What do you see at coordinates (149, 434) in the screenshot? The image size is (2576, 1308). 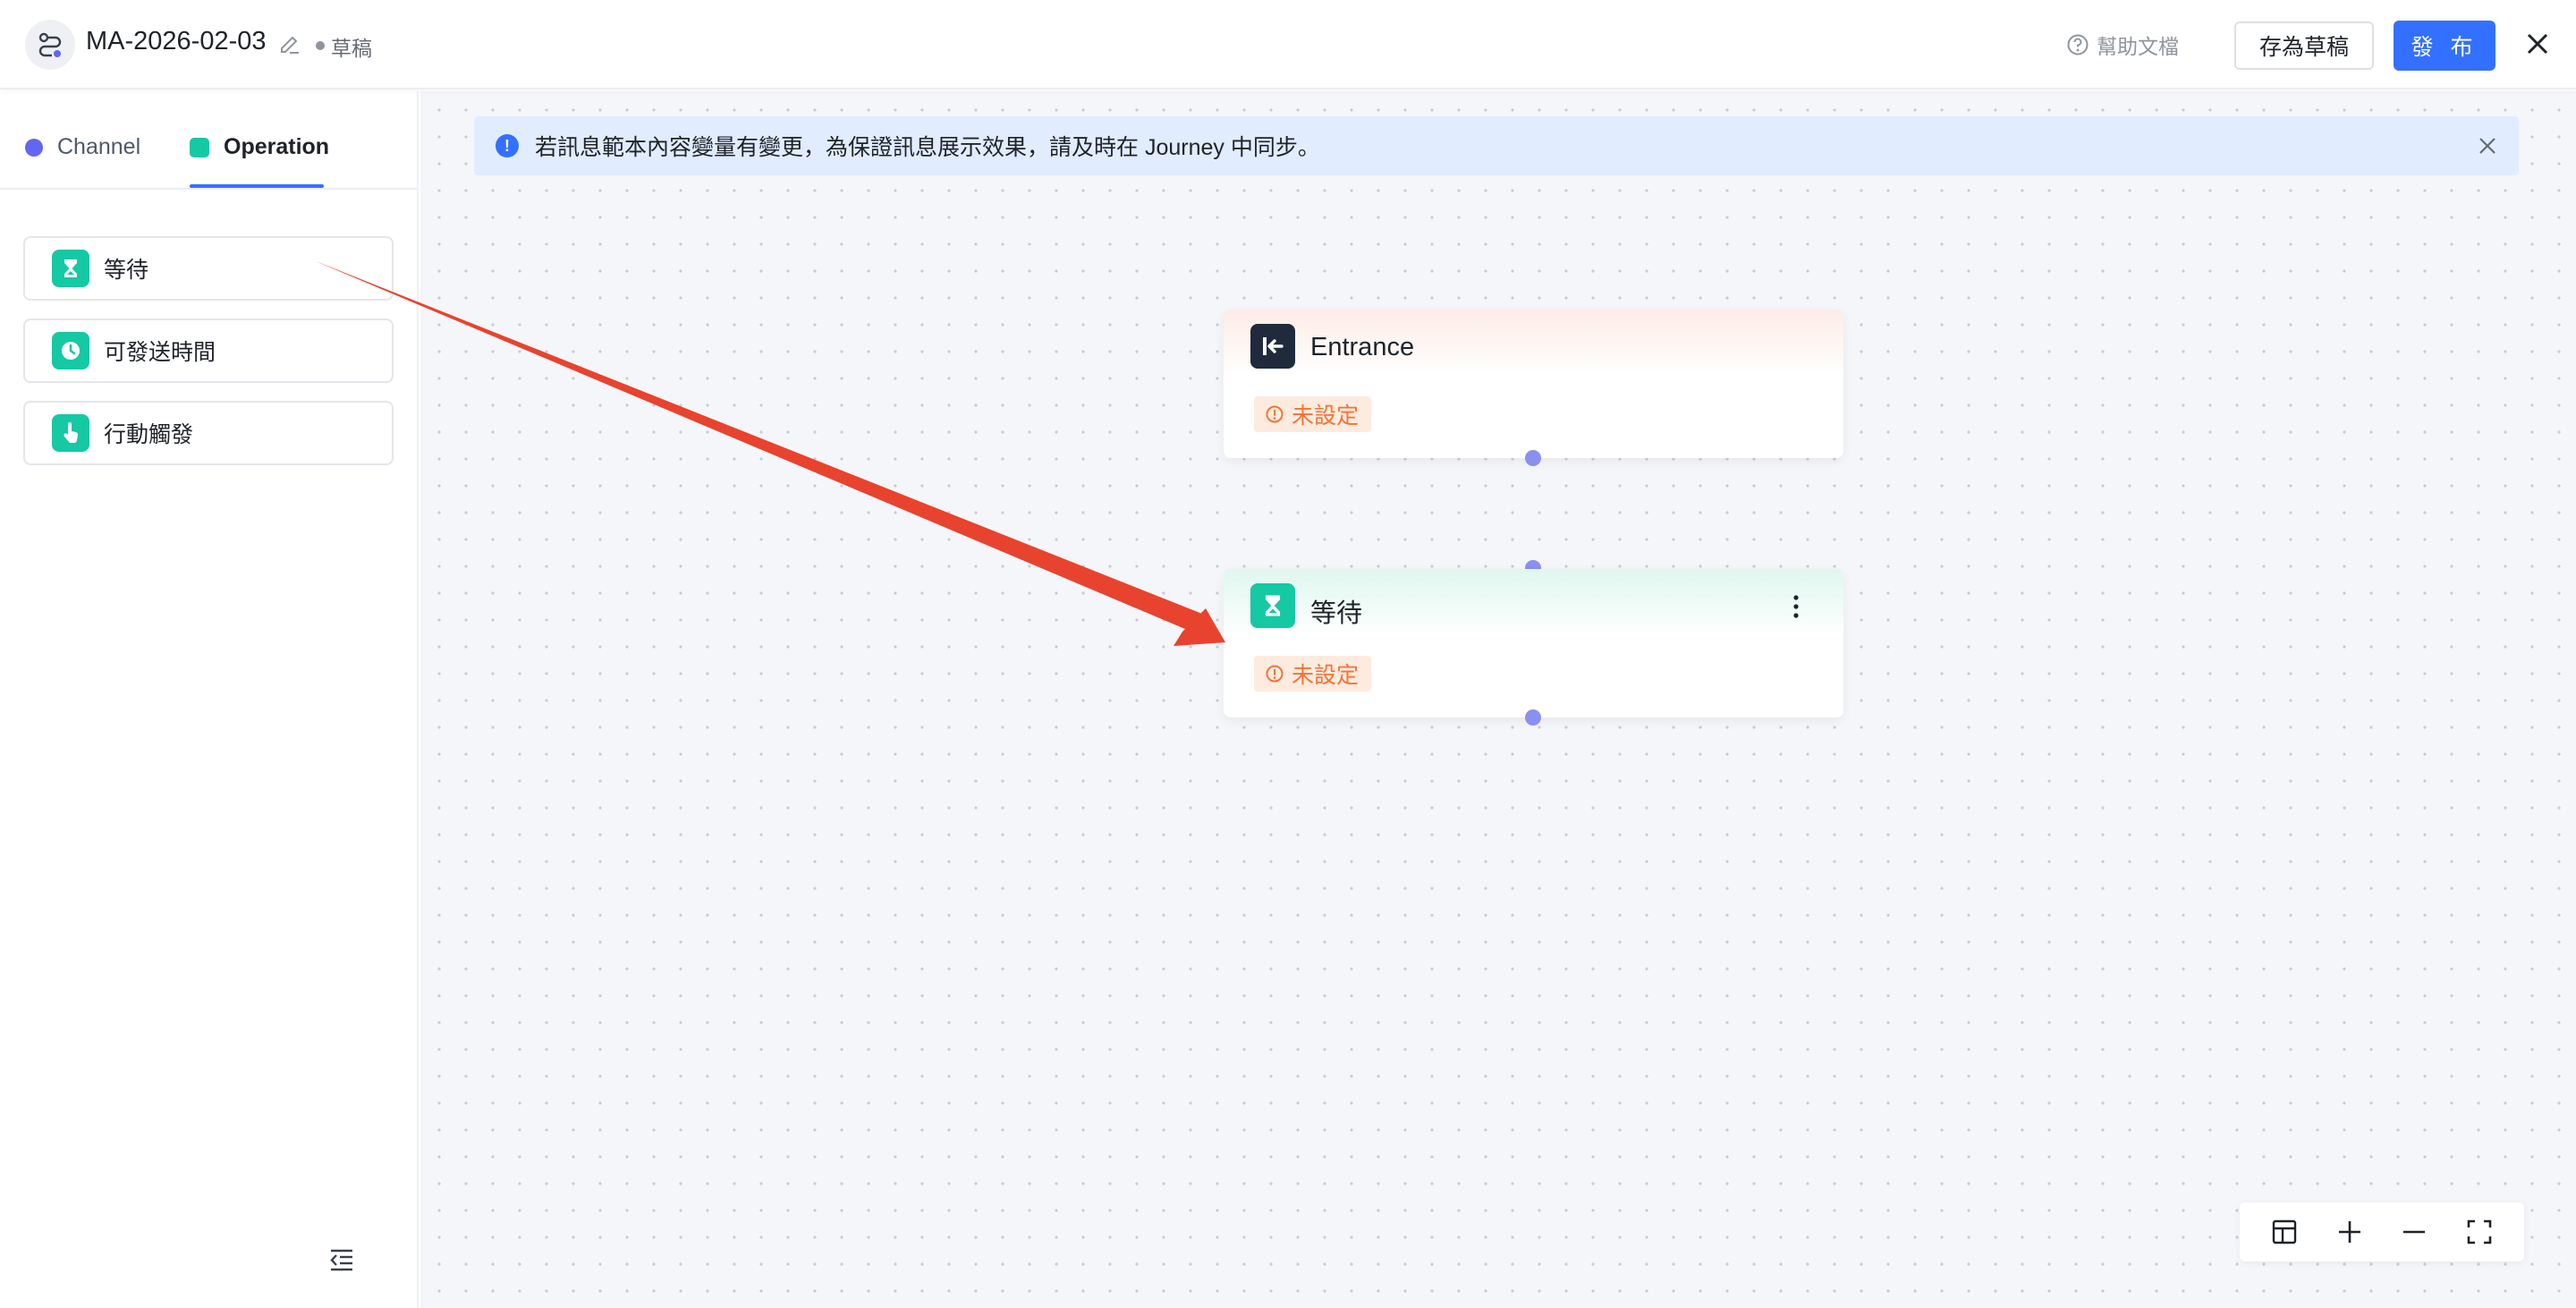 I see `operation-item-label: 行動觸發` at bounding box center [149, 434].